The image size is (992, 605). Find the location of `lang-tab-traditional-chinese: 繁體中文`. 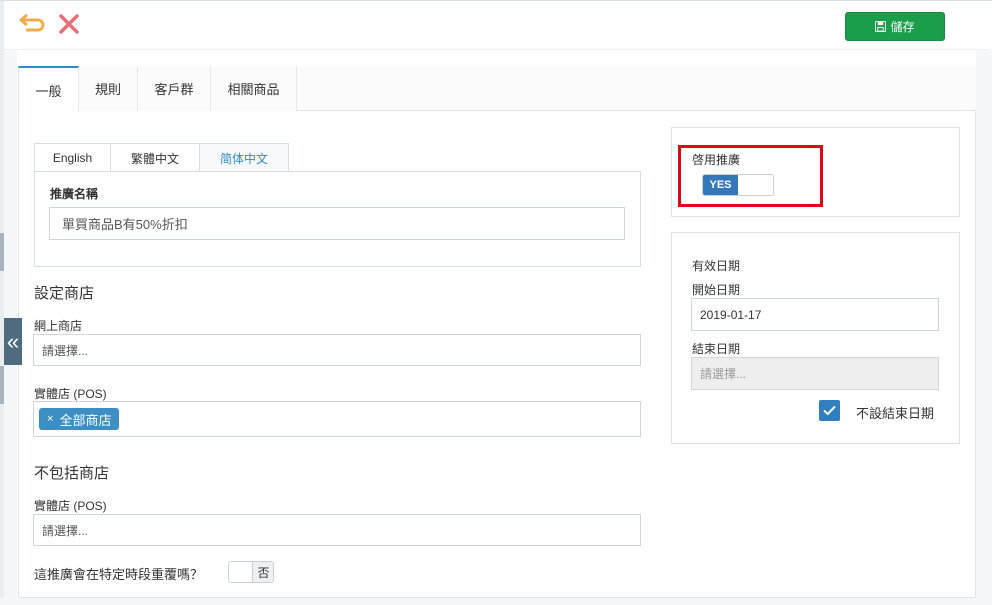

lang-tab-traditional-chinese: 繁體中文 is located at coordinates (155, 157).